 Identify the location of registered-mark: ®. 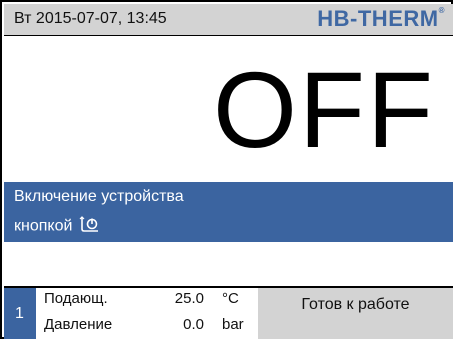
(441, 10).